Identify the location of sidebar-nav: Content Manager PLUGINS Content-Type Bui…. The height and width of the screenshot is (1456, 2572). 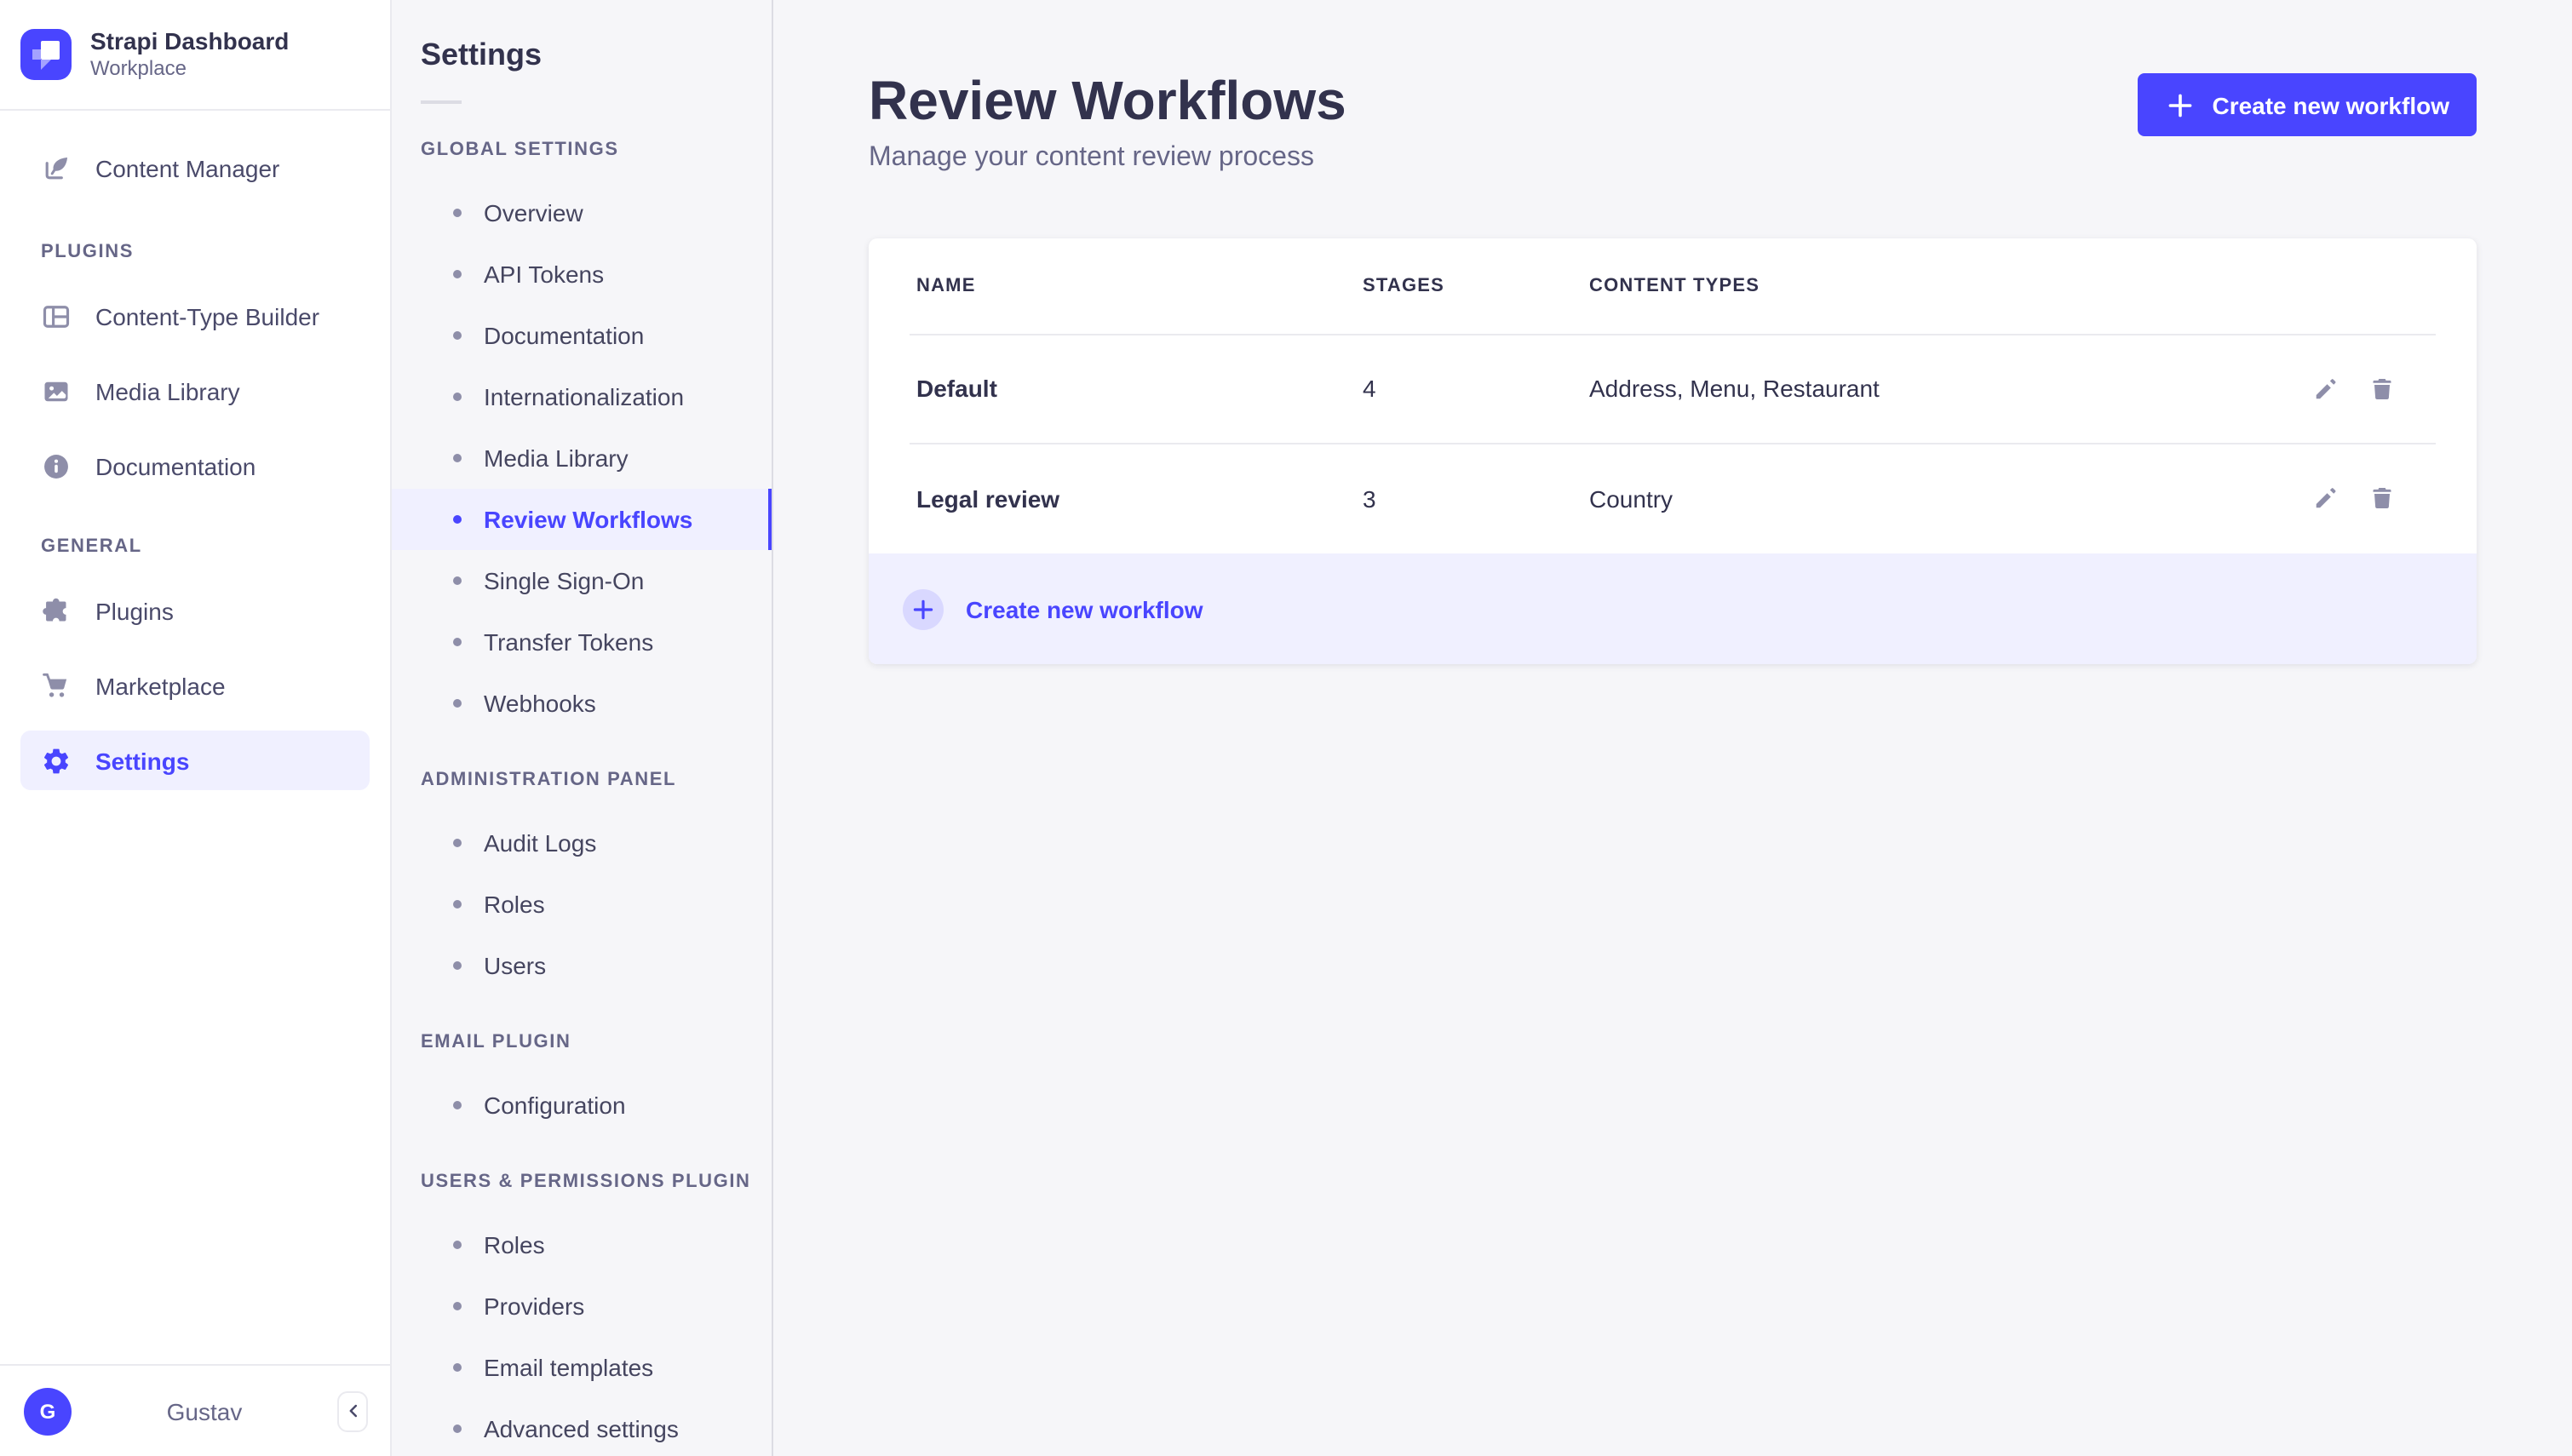
(195, 464).